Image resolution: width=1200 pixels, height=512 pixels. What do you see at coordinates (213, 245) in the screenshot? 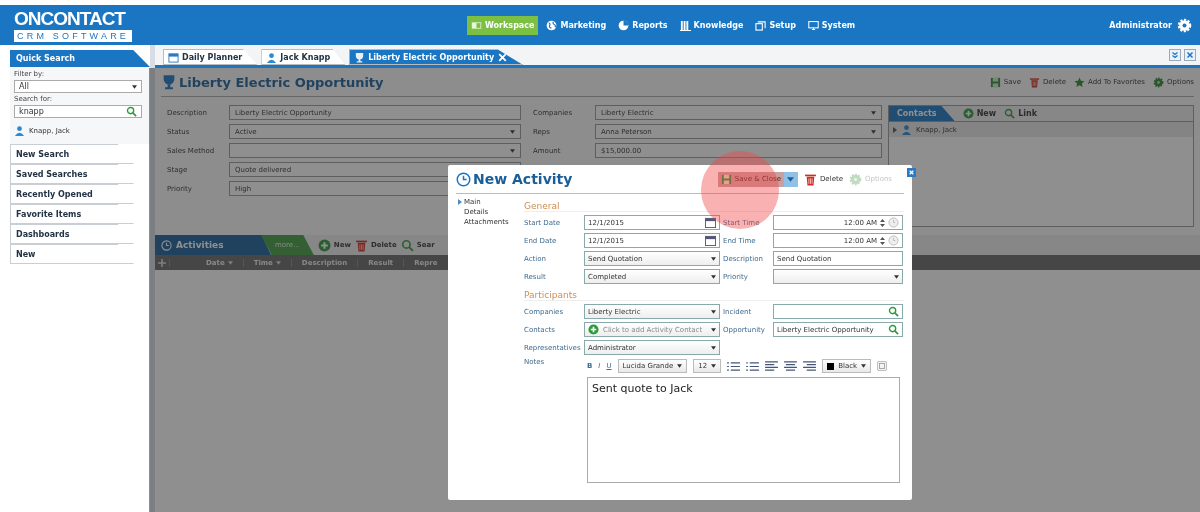
I see `section-title: Activities` at bounding box center [213, 245].